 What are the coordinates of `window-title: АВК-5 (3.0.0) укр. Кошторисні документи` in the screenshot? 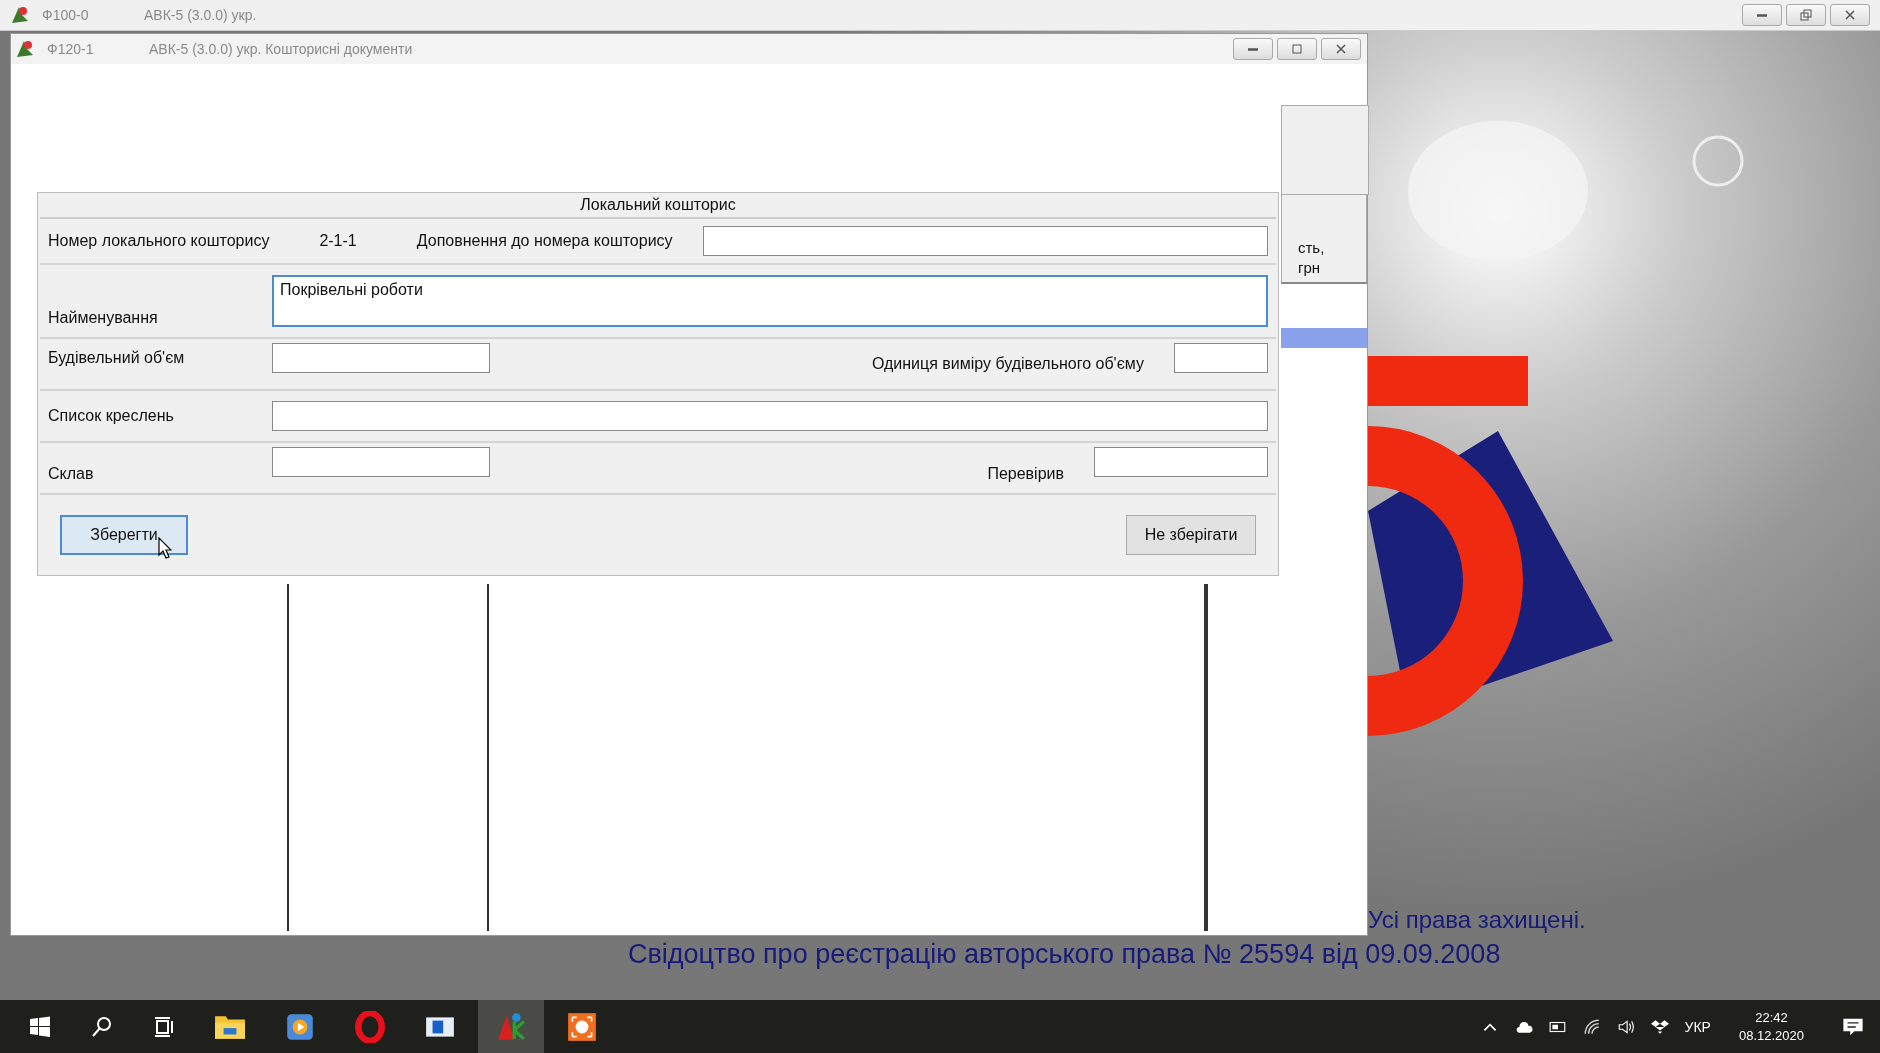 It's located at (281, 49).